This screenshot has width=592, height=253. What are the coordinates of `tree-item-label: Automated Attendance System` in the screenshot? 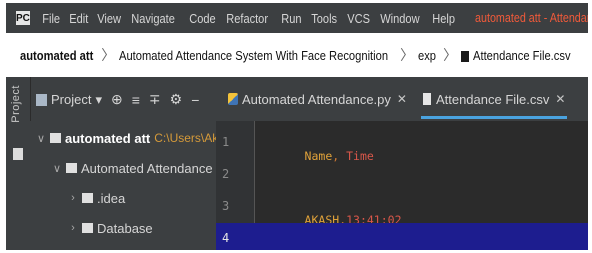 It's located at (148, 168).